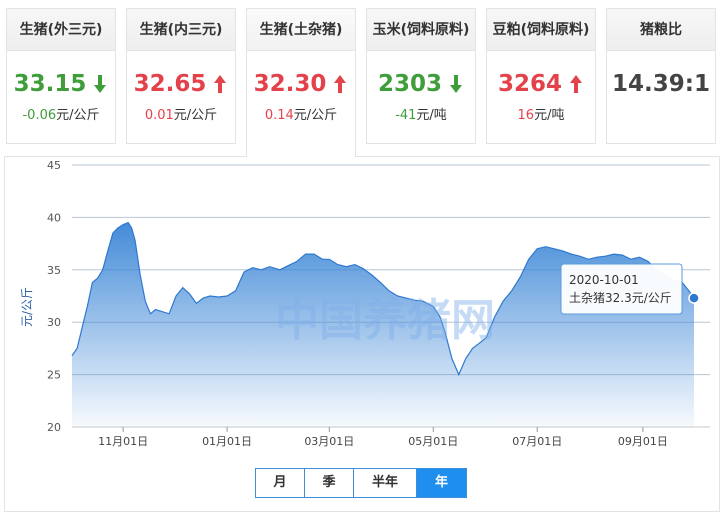  What do you see at coordinates (54, 217) in the screenshot?
I see `y-tick-label: 40` at bounding box center [54, 217].